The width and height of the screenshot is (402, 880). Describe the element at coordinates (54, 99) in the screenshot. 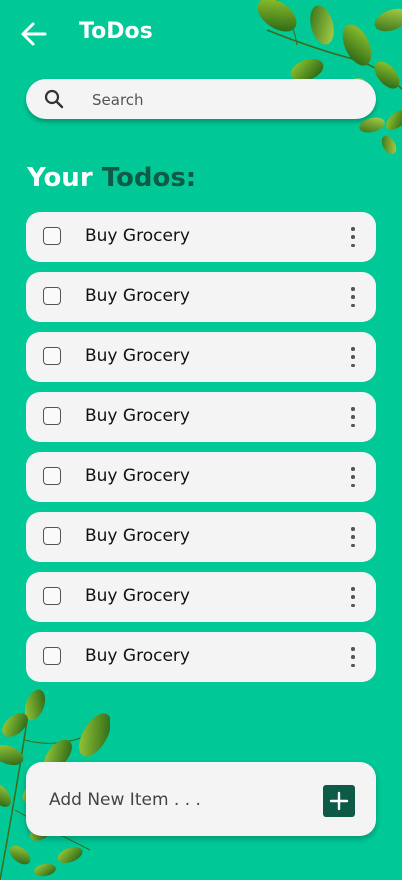

I see `search-icon` at that location.